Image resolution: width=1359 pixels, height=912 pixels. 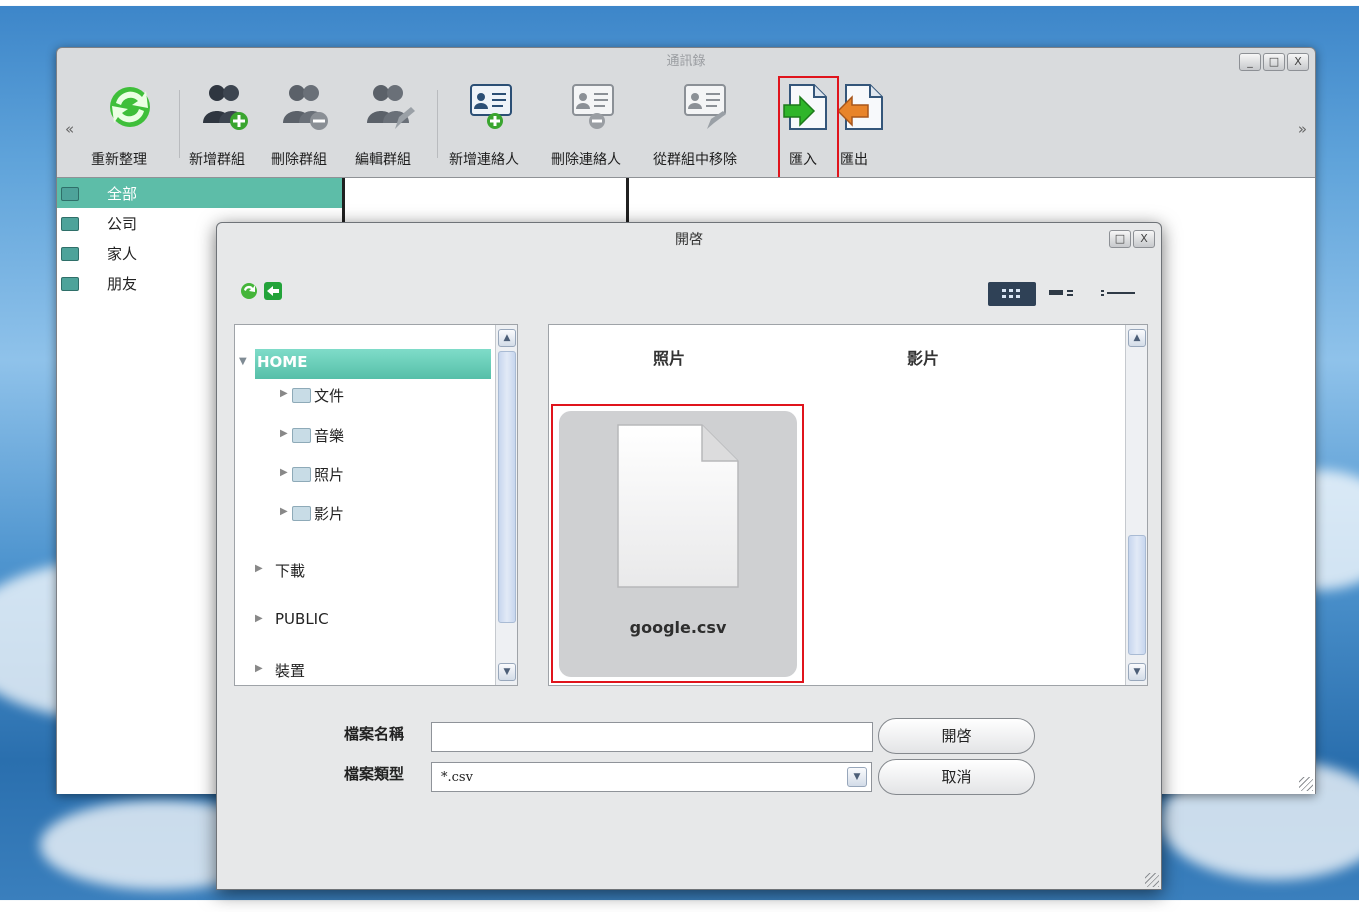 I want to click on selected-file-highlight-box, so click(x=677, y=543).